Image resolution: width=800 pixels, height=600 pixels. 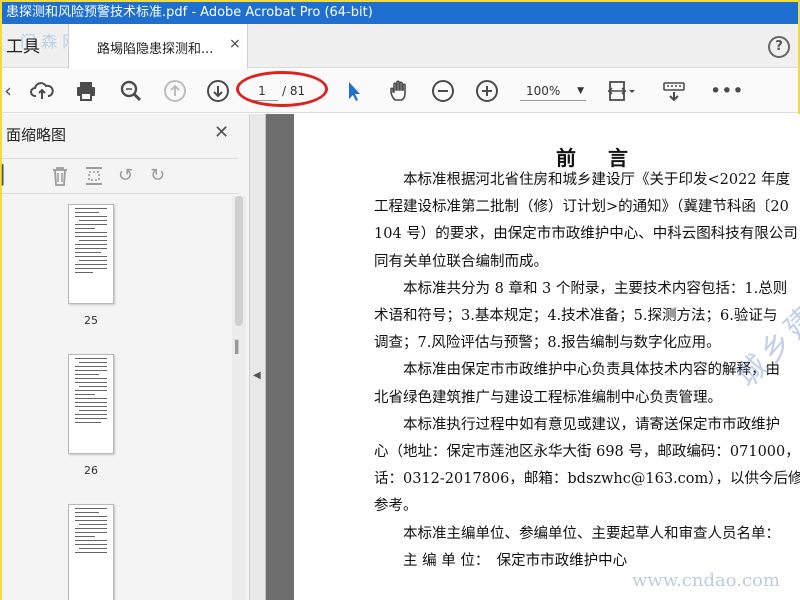 I want to click on sidebar-title: 面缩略图, so click(x=36, y=135).